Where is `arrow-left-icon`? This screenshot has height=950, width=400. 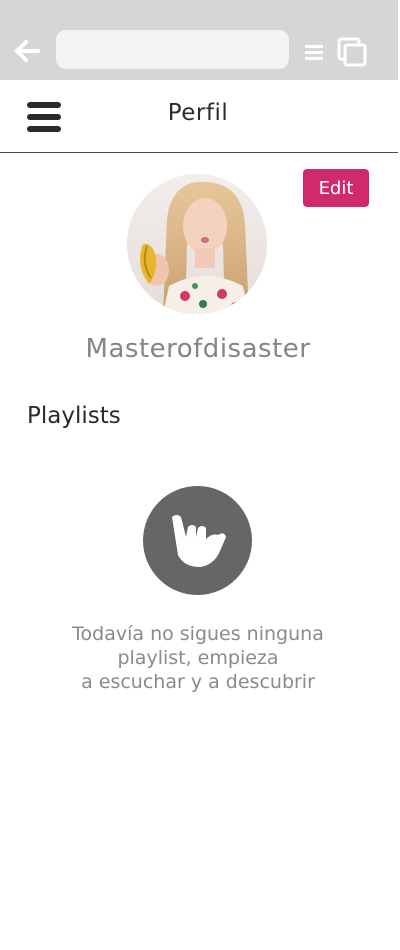
arrow-left-icon is located at coordinates (27, 51).